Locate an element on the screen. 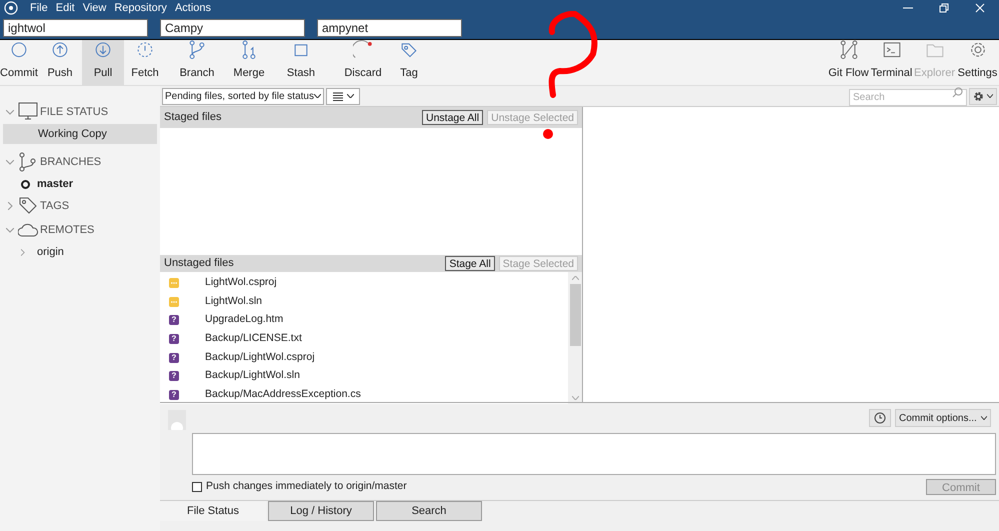 The height and width of the screenshot is (531, 999). toolbar-button: Fetch is located at coordinates (145, 62).